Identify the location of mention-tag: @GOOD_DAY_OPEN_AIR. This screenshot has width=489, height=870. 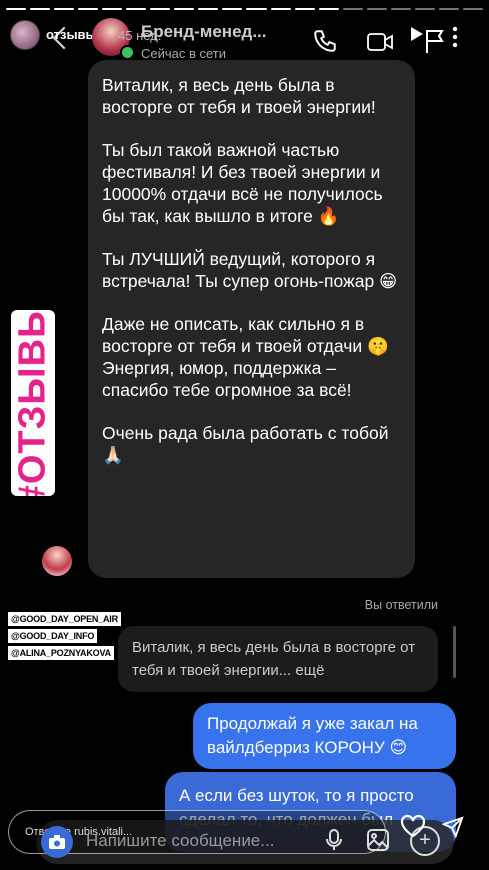
(64, 619).